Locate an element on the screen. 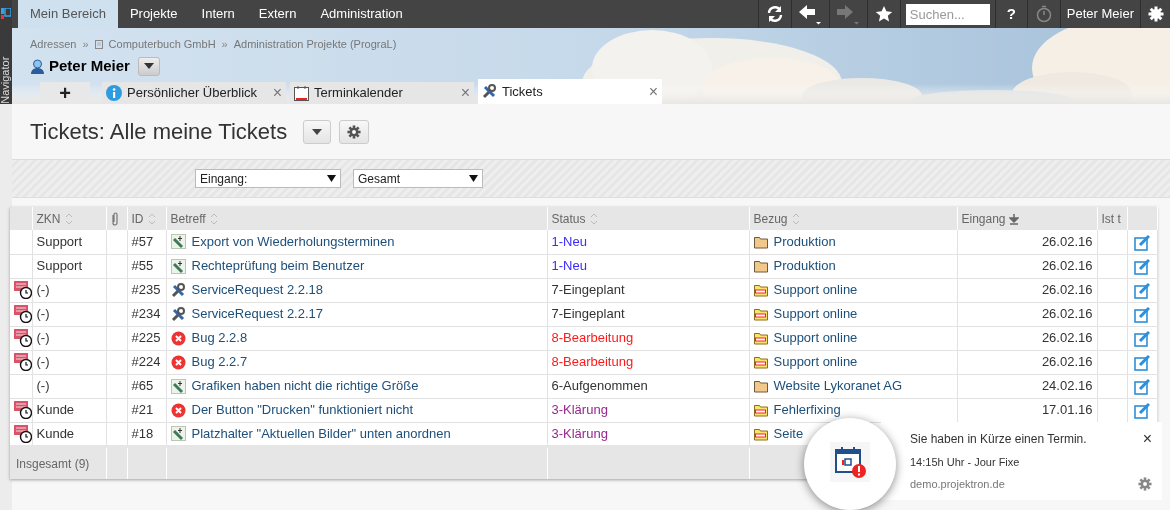 Image resolution: width=1170 pixels, height=510 pixels. person-icon is located at coordinates (37, 66).